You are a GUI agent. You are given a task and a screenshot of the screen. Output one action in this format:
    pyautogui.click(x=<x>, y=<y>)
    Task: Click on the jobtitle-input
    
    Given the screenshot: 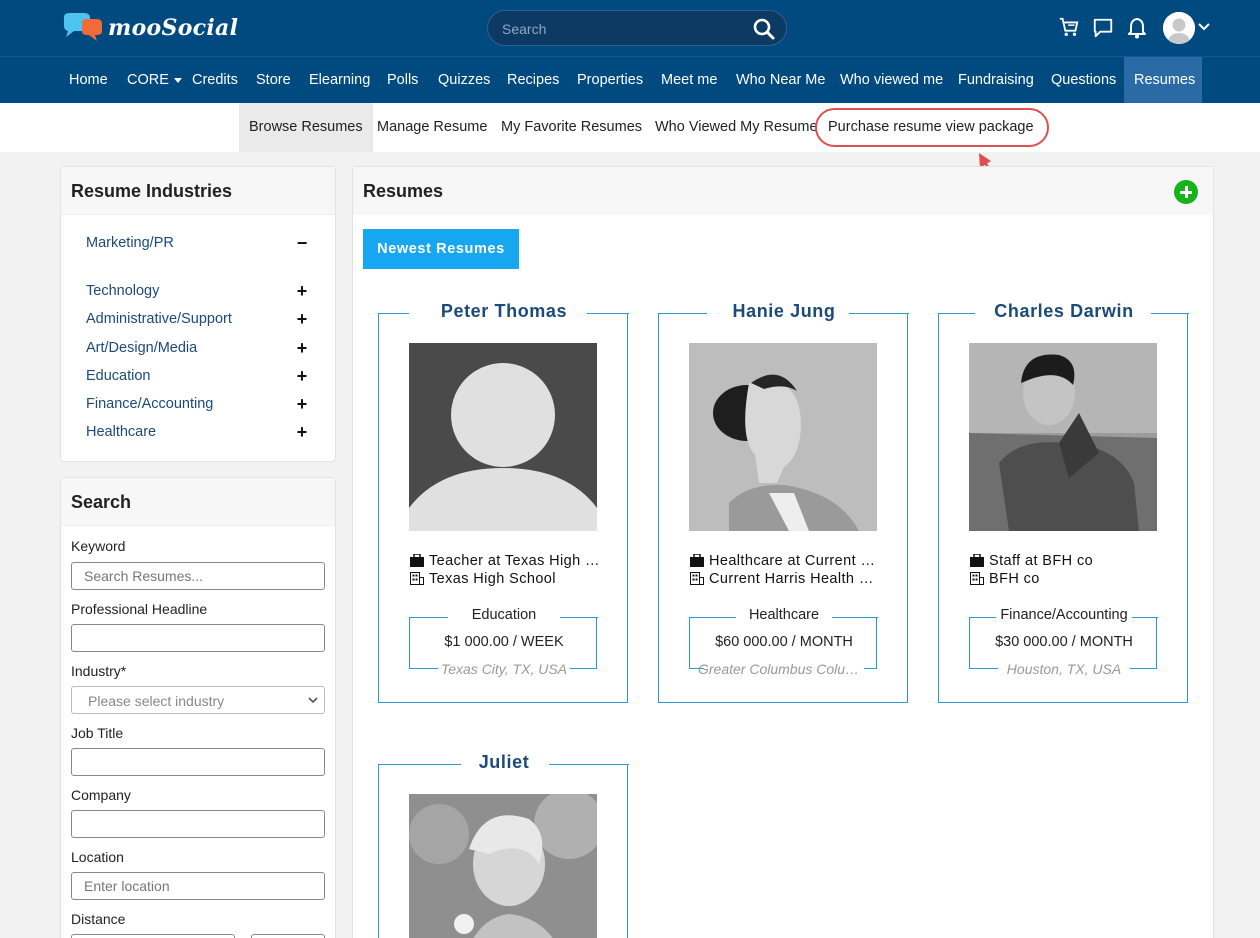 What is the action you would take?
    pyautogui.click(x=198, y=762)
    